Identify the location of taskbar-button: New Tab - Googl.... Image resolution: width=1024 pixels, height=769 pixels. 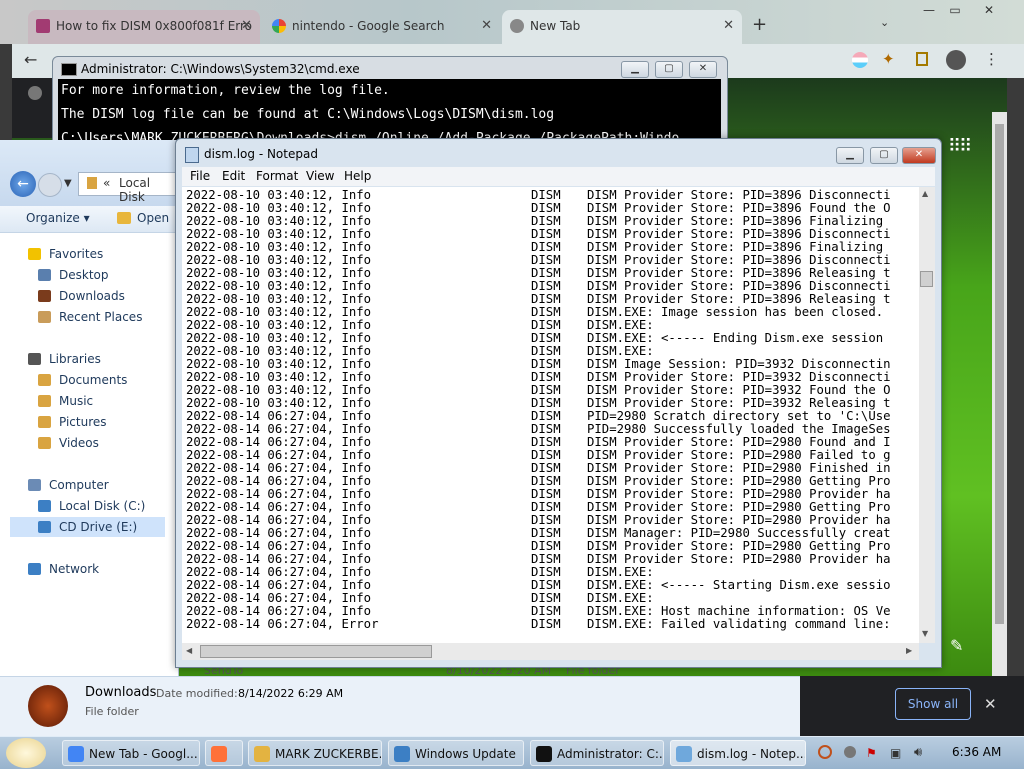
(131, 753).